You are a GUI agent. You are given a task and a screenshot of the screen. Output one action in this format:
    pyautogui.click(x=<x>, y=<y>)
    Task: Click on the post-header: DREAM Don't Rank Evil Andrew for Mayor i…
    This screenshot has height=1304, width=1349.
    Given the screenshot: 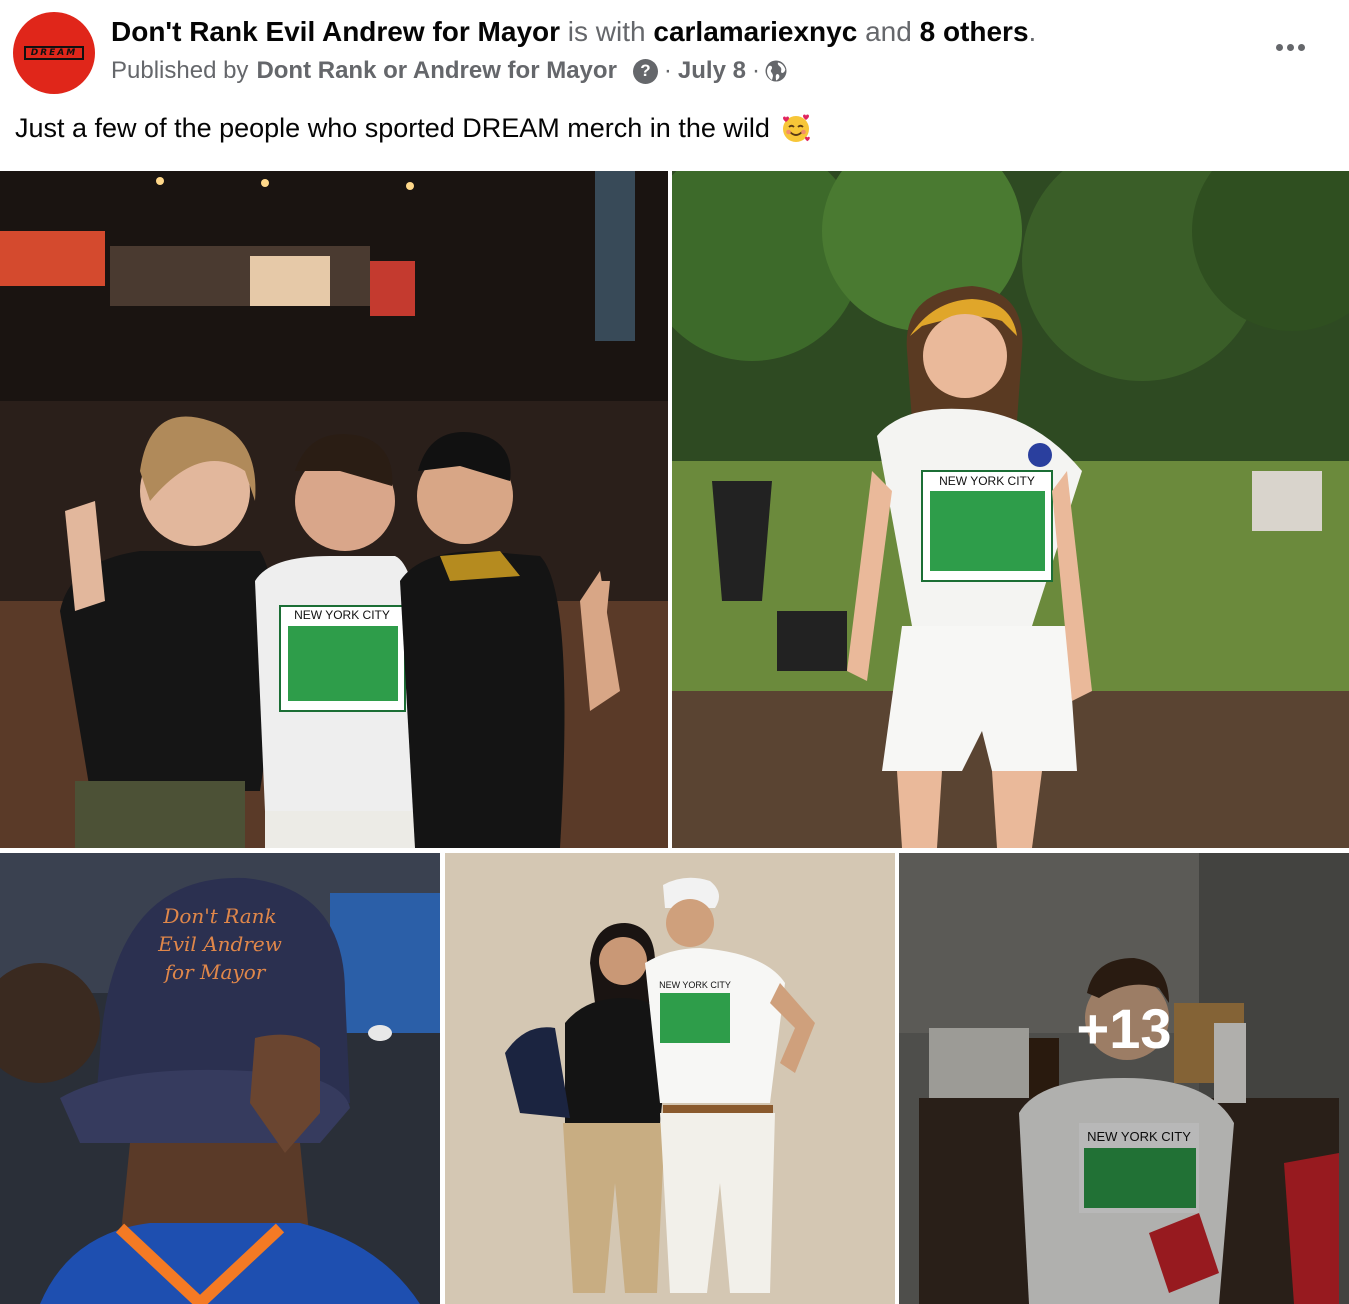 What is the action you would take?
    pyautogui.click(x=674, y=50)
    